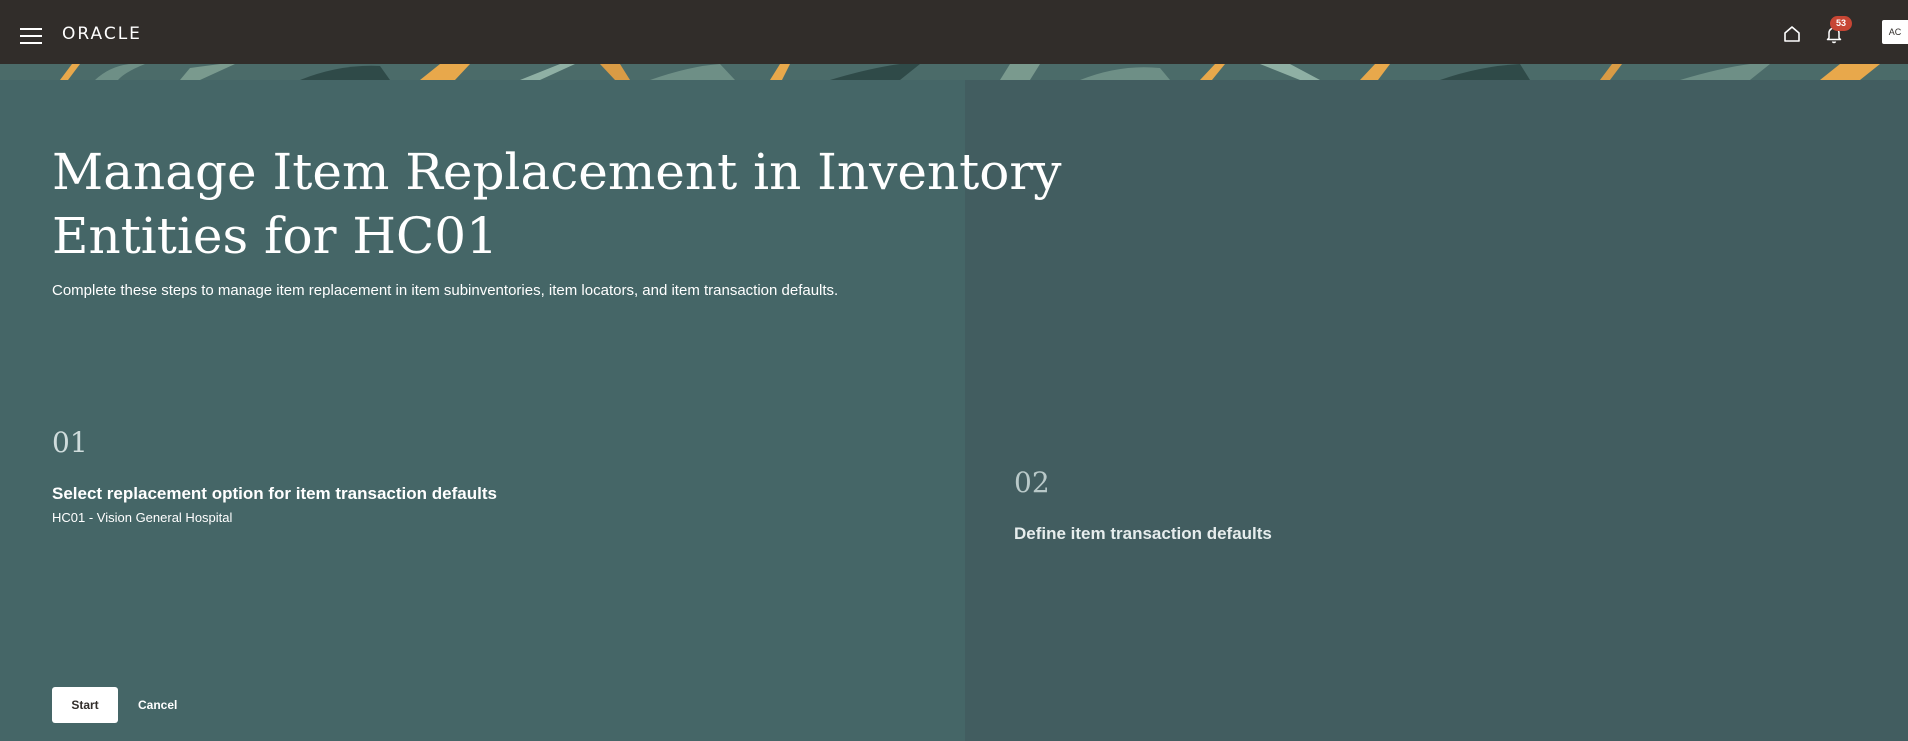  I want to click on banner-pattern-image, so click(954, 72).